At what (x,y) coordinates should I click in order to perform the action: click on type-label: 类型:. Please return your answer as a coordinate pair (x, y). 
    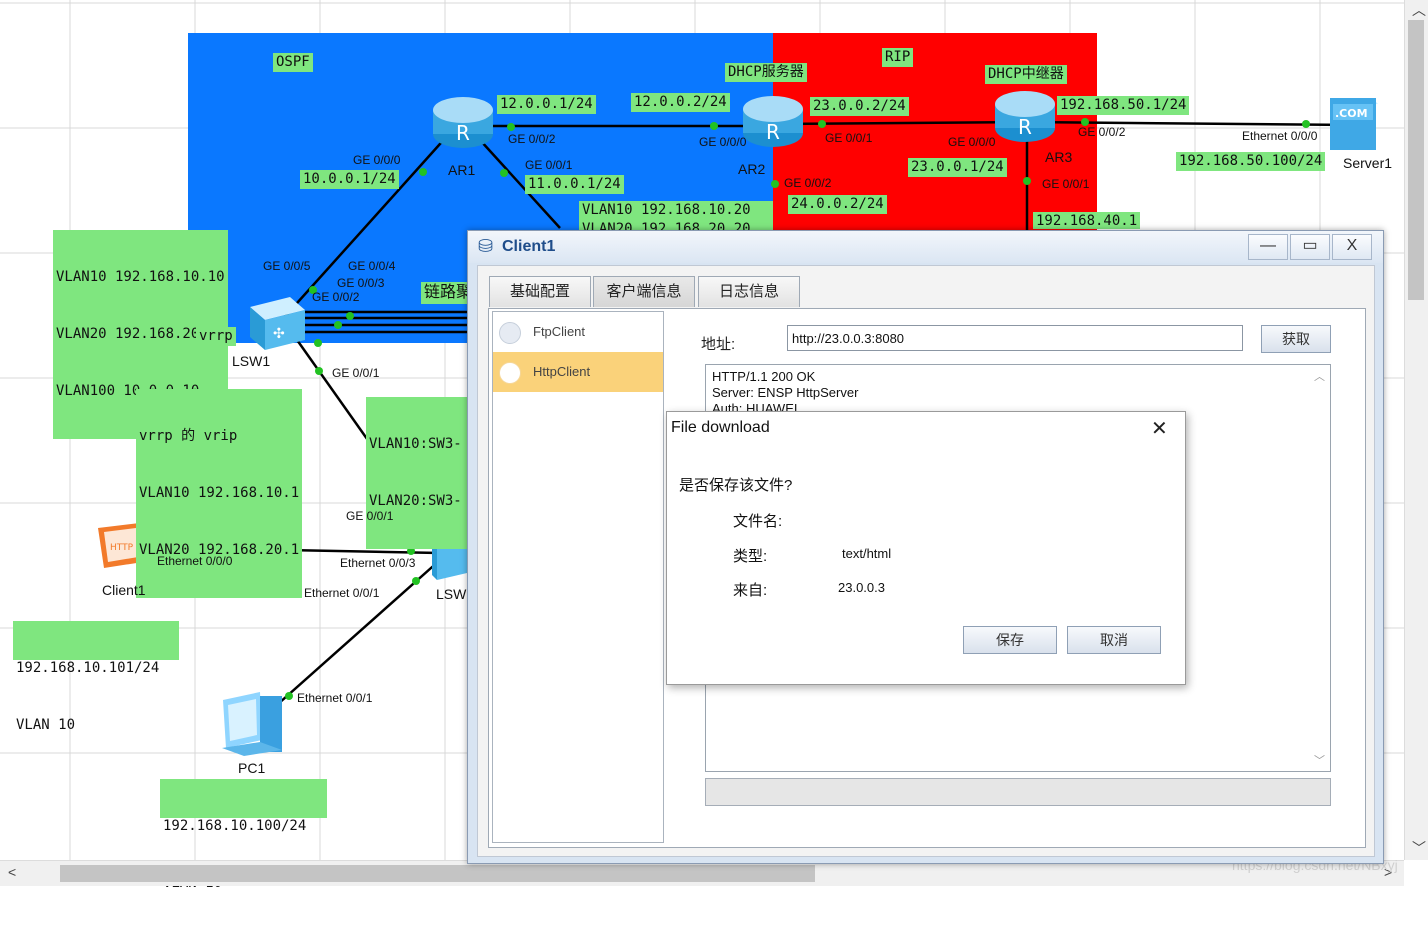
    Looking at the image, I should click on (750, 556).